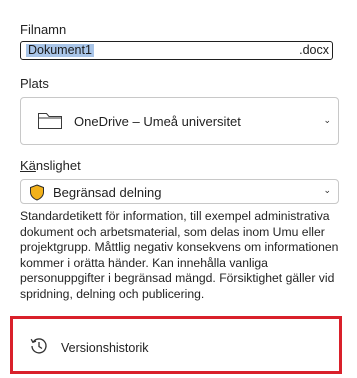 The image size is (357, 378). What do you see at coordinates (179, 191) in the screenshot?
I see `sensitivity-dropdown: Begränsad delning ⌄` at bounding box center [179, 191].